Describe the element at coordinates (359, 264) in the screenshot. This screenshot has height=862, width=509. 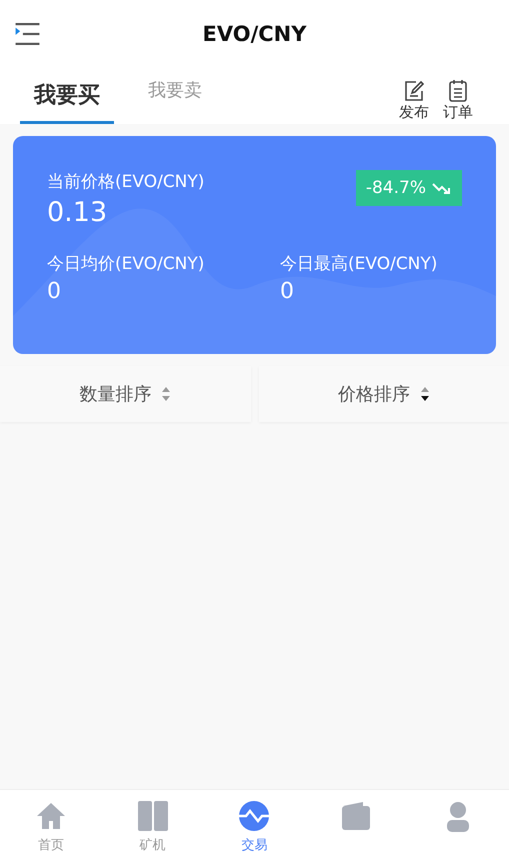
I see `stat-label: 今日最高(EVO/CNY)` at that location.